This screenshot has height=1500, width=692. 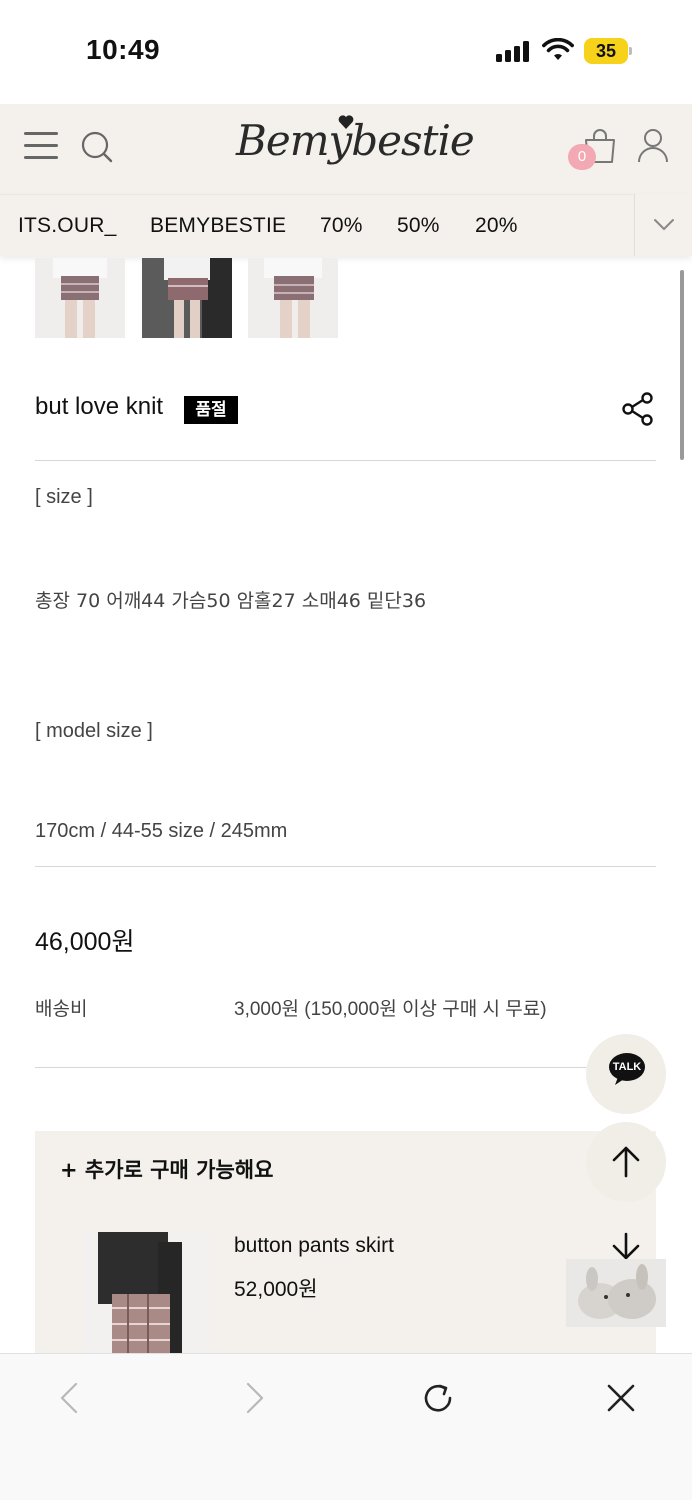 What do you see at coordinates (64, 497) in the screenshot?
I see `size-heading: [ size ]` at bounding box center [64, 497].